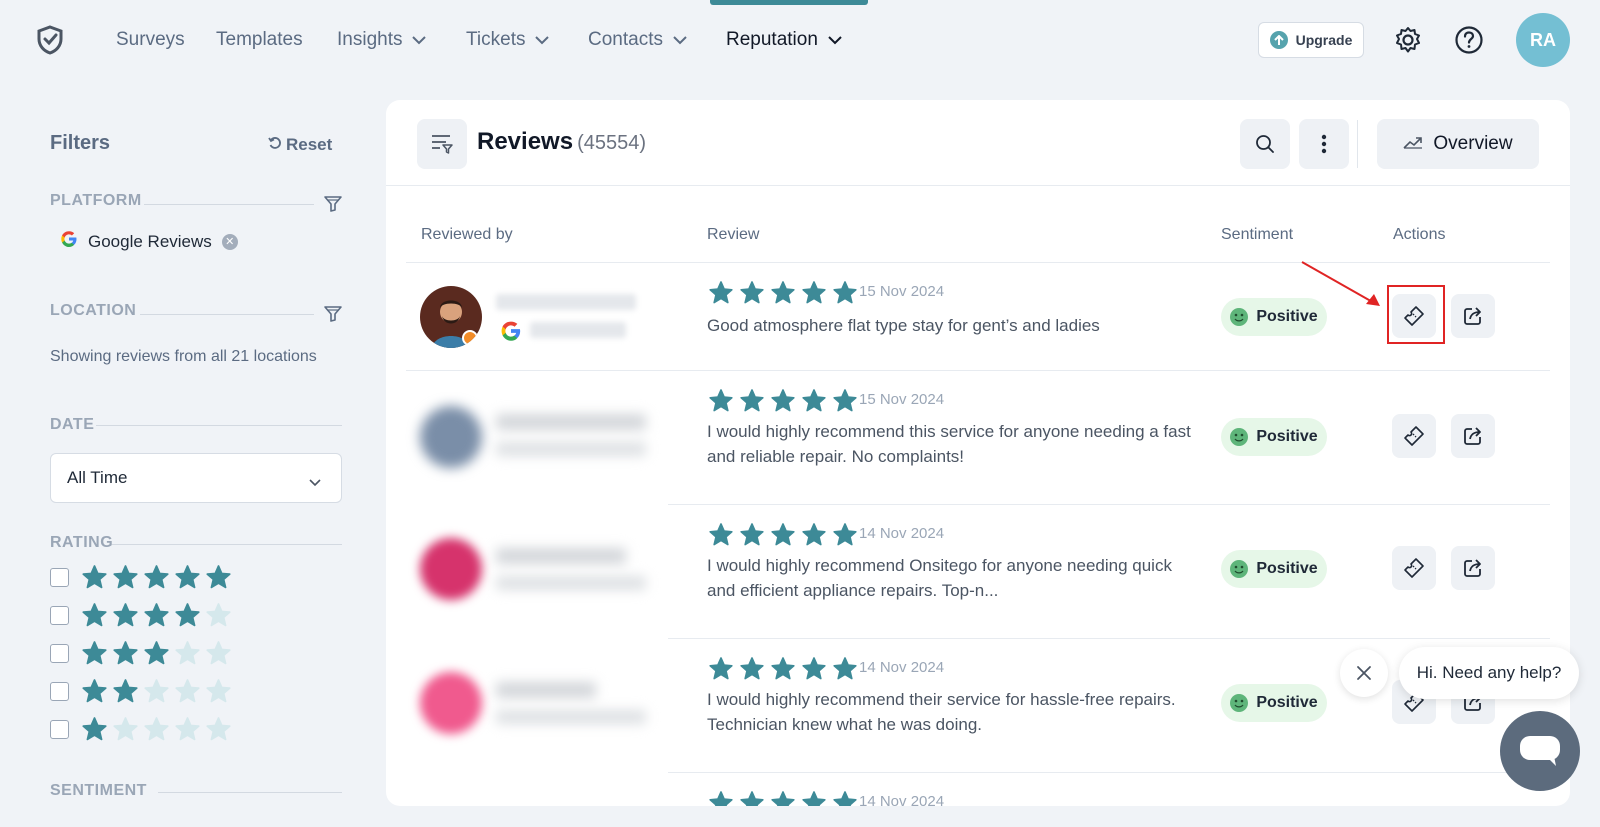 The height and width of the screenshot is (827, 1600). Describe the element at coordinates (275, 145) in the screenshot. I see `reset-icon` at that location.